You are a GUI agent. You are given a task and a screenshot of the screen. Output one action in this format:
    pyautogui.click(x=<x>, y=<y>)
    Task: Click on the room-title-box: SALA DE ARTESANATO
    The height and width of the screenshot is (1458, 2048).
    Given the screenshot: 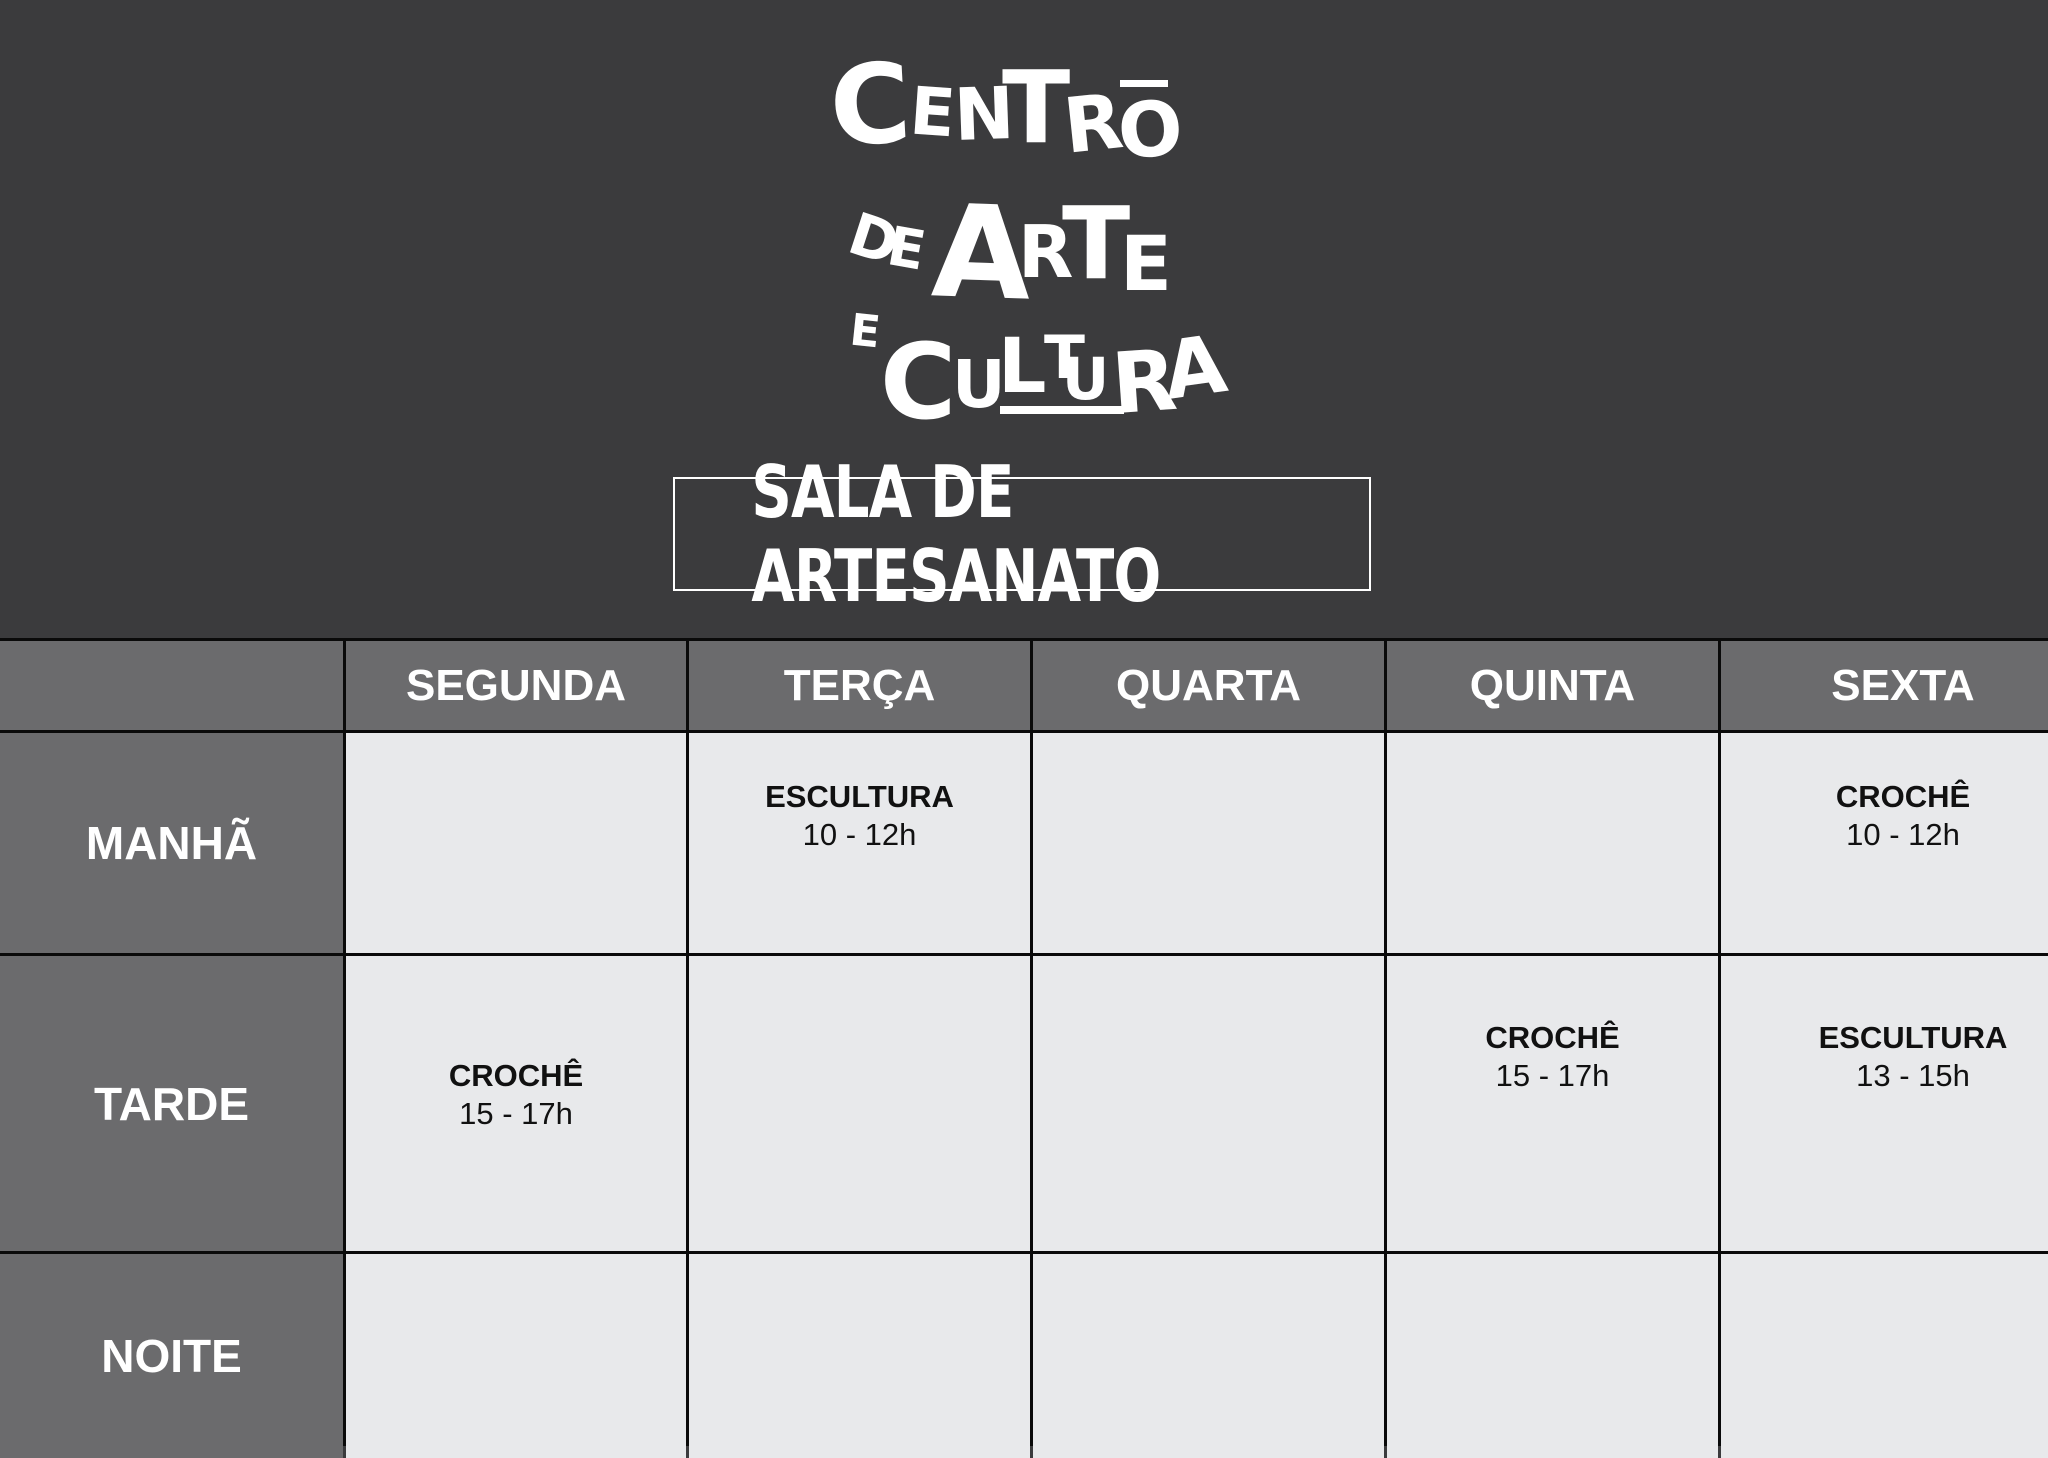 What is the action you would take?
    pyautogui.click(x=1022, y=534)
    